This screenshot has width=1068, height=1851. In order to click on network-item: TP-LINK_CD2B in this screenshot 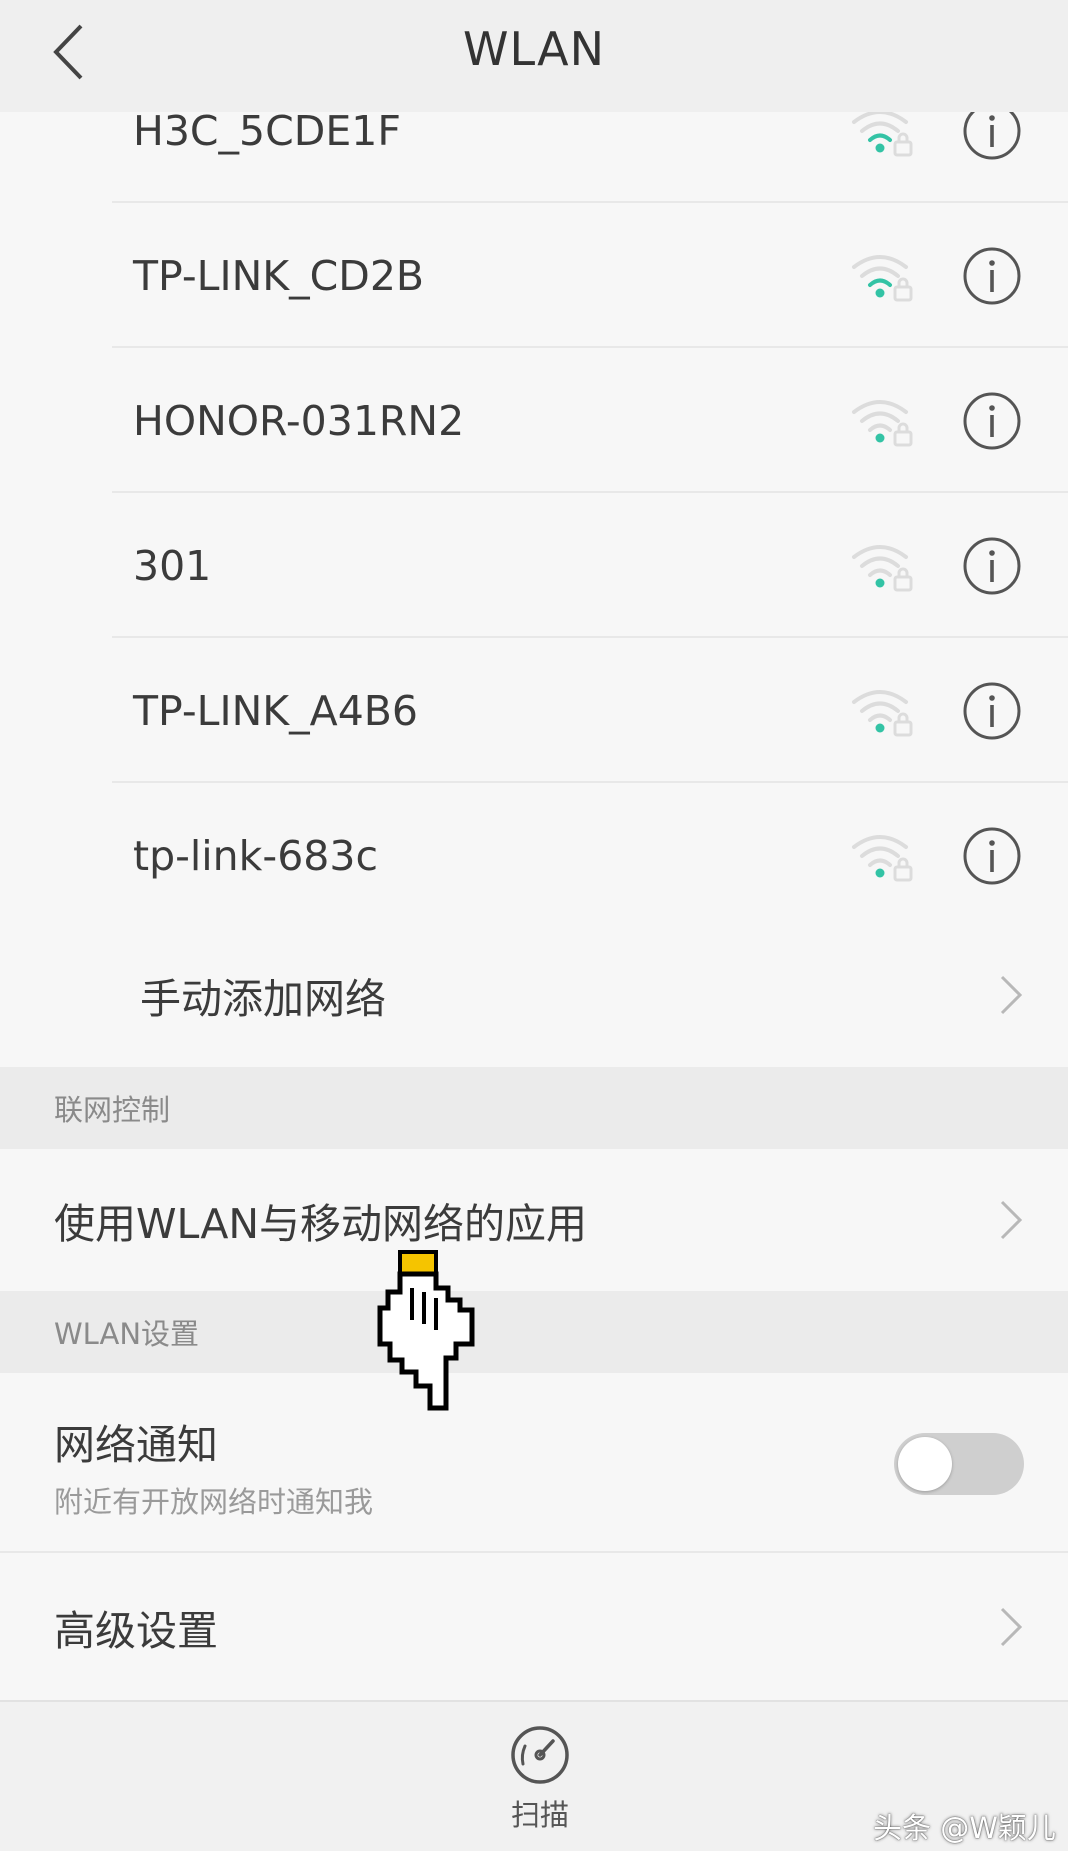, I will do `click(534, 275)`.